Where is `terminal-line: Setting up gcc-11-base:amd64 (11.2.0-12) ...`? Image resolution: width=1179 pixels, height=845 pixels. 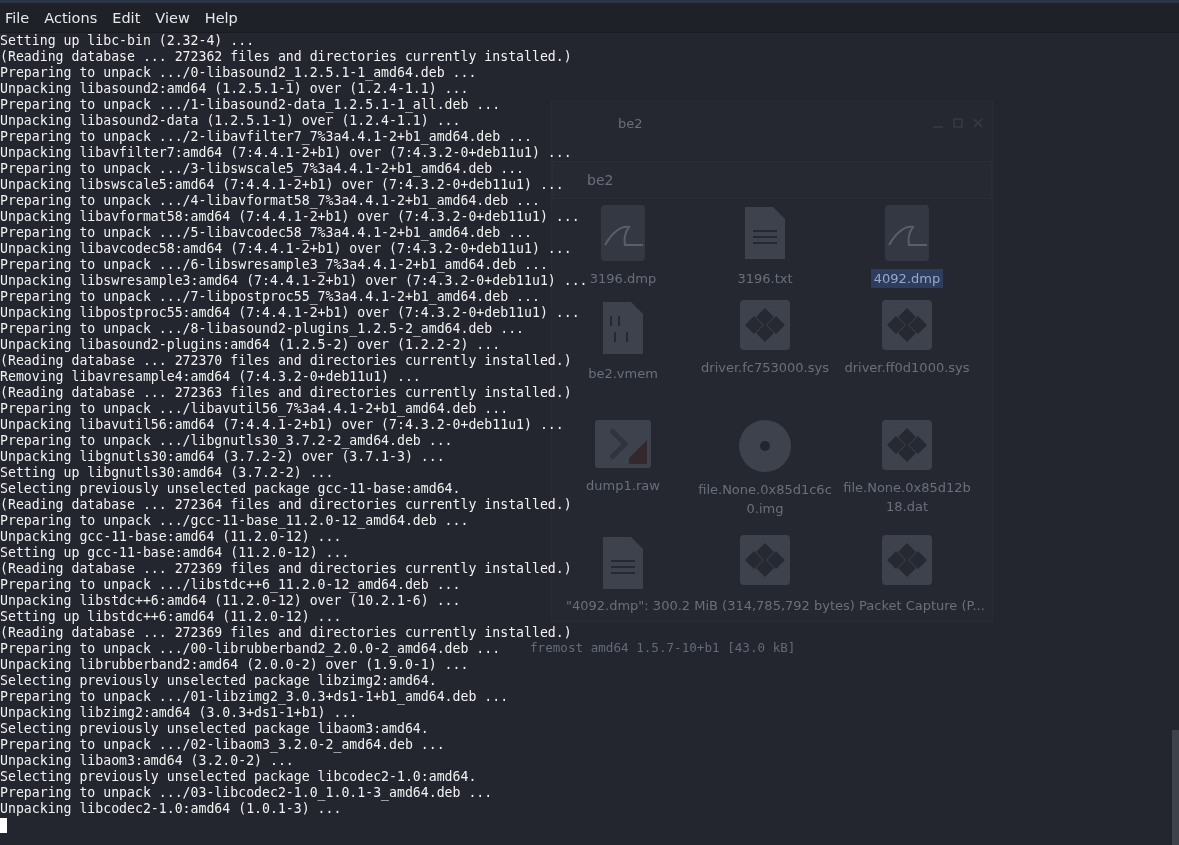
terminal-line: Setting up gcc-11-base:amd64 (11.2.0-12) ... is located at coordinates (175, 553).